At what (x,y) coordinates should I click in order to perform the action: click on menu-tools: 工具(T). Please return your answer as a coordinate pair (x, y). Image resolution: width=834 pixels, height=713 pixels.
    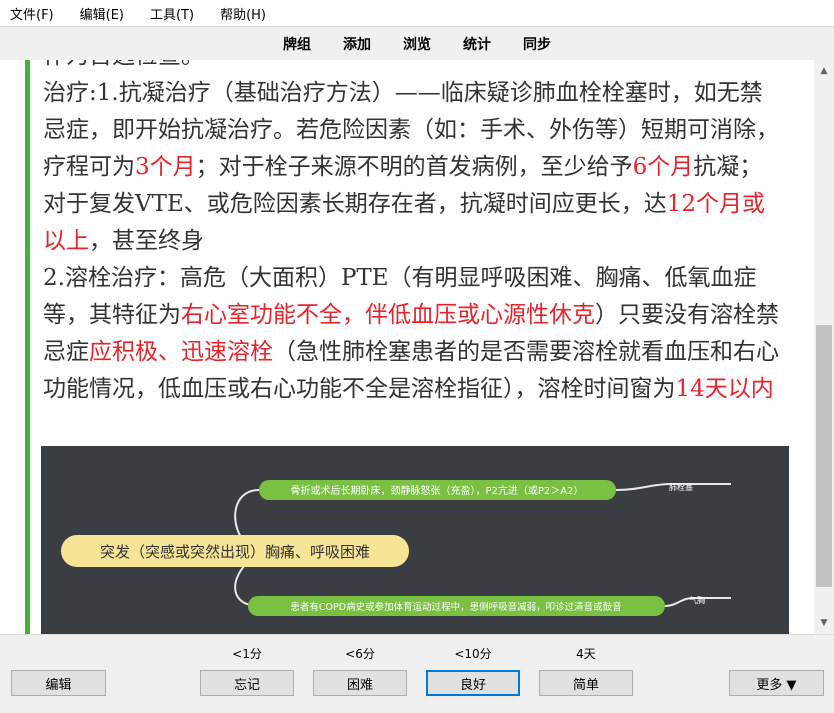
    Looking at the image, I should click on (172, 13).